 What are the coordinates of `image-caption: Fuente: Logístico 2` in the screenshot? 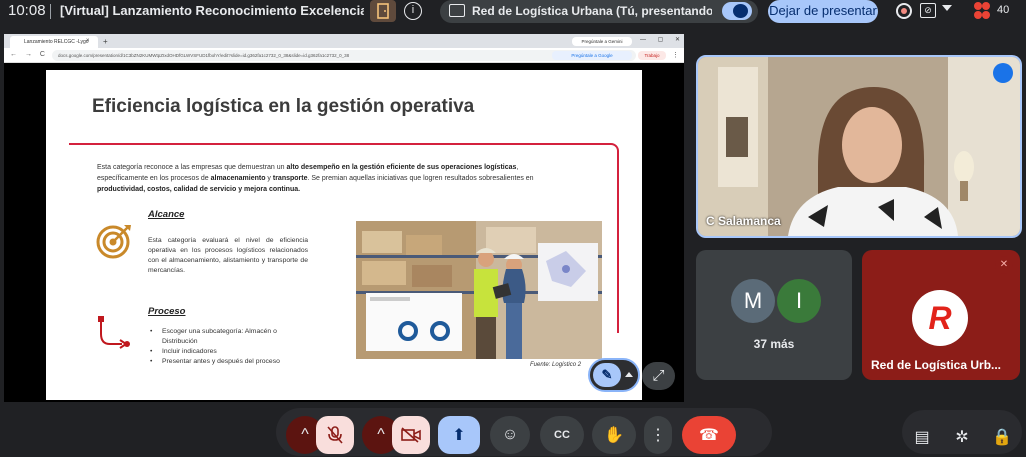 It's located at (556, 365).